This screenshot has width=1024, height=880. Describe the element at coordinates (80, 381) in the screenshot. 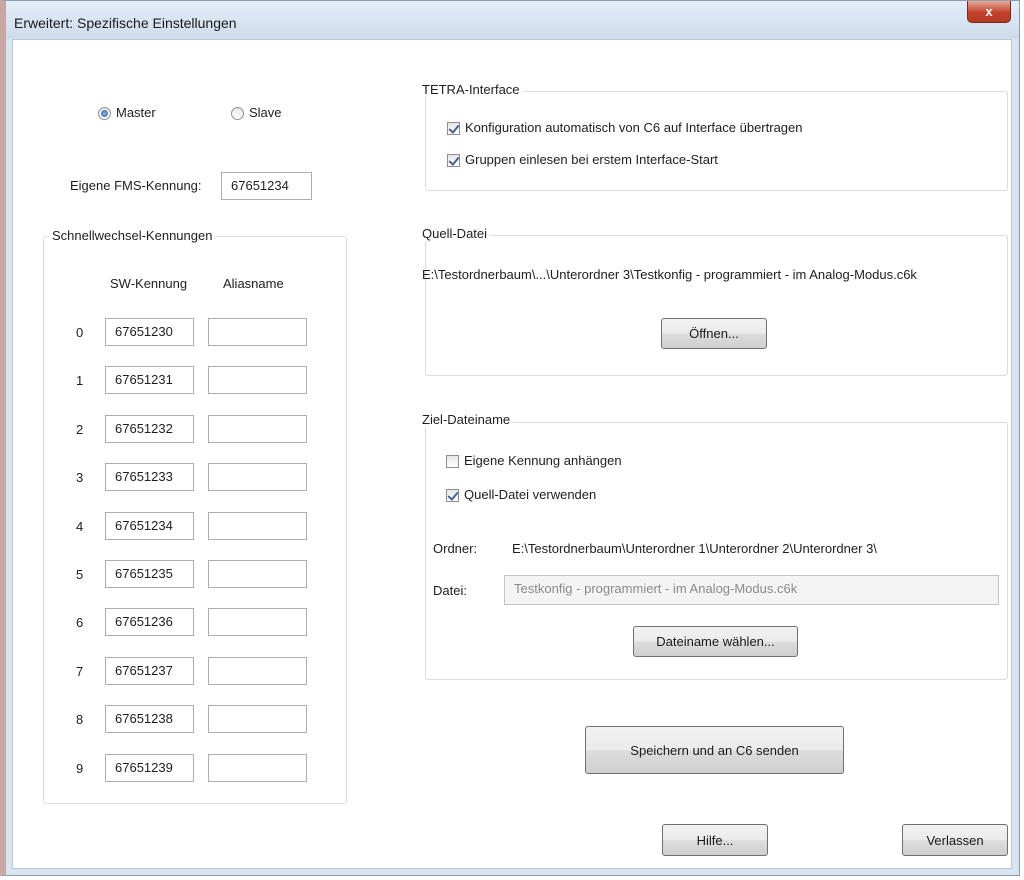

I see `sw-row-index: 1` at that location.